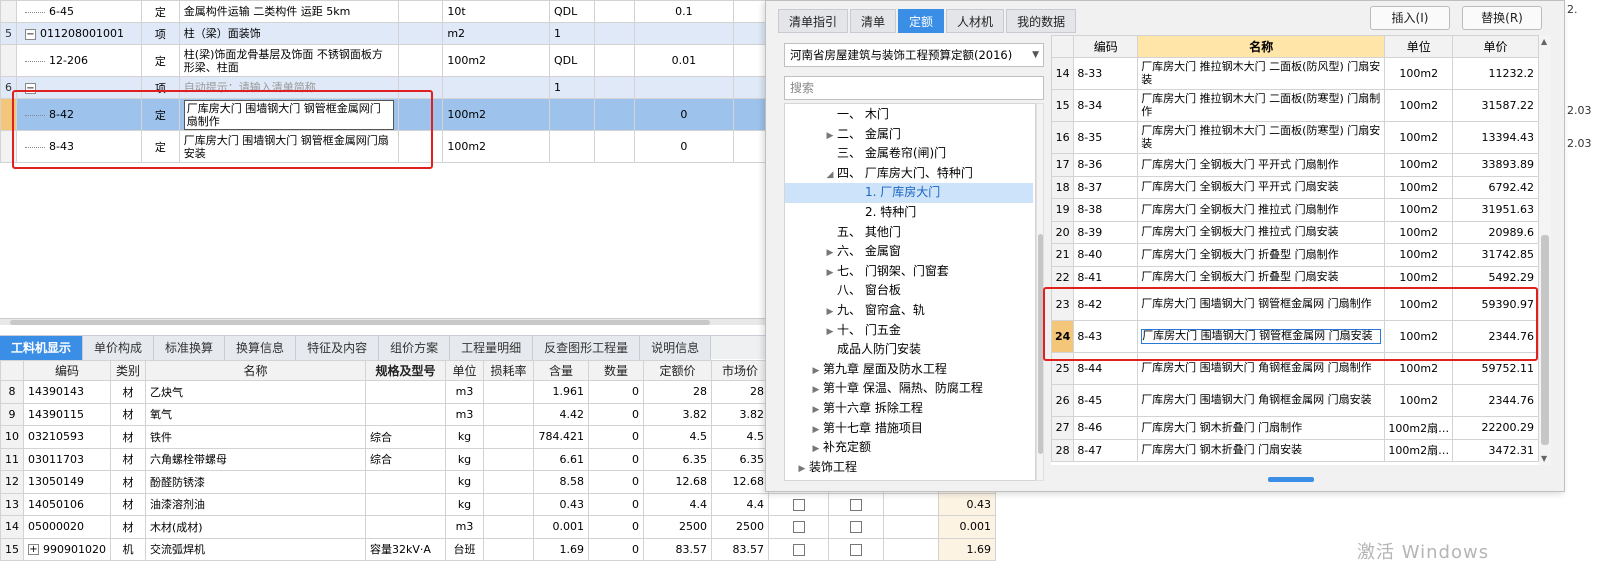 Image resolution: width=1599 pixels, height=565 pixels. Describe the element at coordinates (67, 459) in the screenshot. I see `material-code: 03011703` at that location.